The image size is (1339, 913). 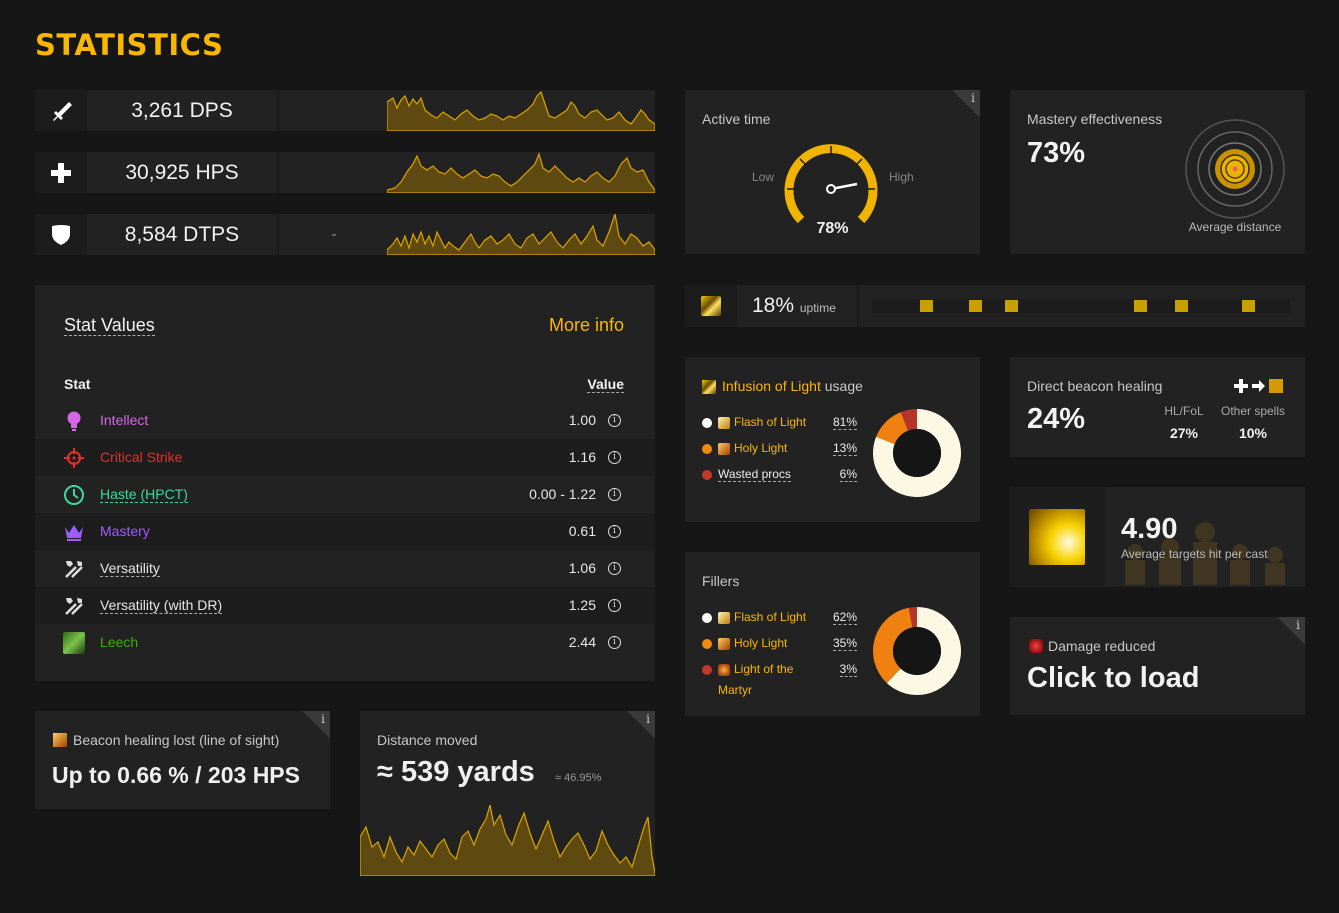 What do you see at coordinates (521, 110) in the screenshot?
I see `dps-sparkline` at bounding box center [521, 110].